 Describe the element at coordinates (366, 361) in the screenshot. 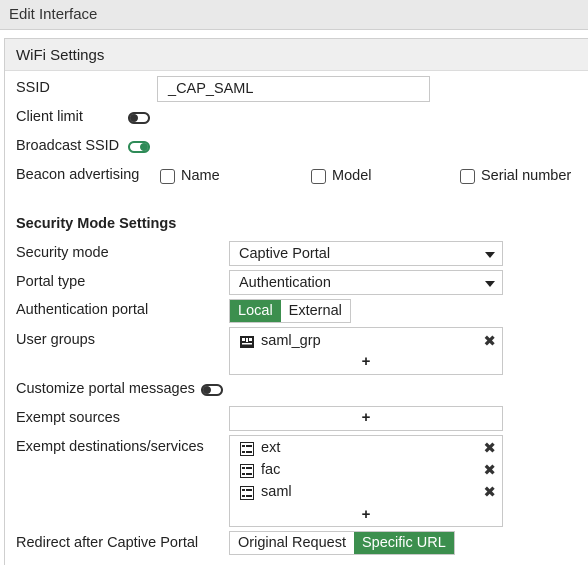

I see `add-user-group-button: +` at that location.